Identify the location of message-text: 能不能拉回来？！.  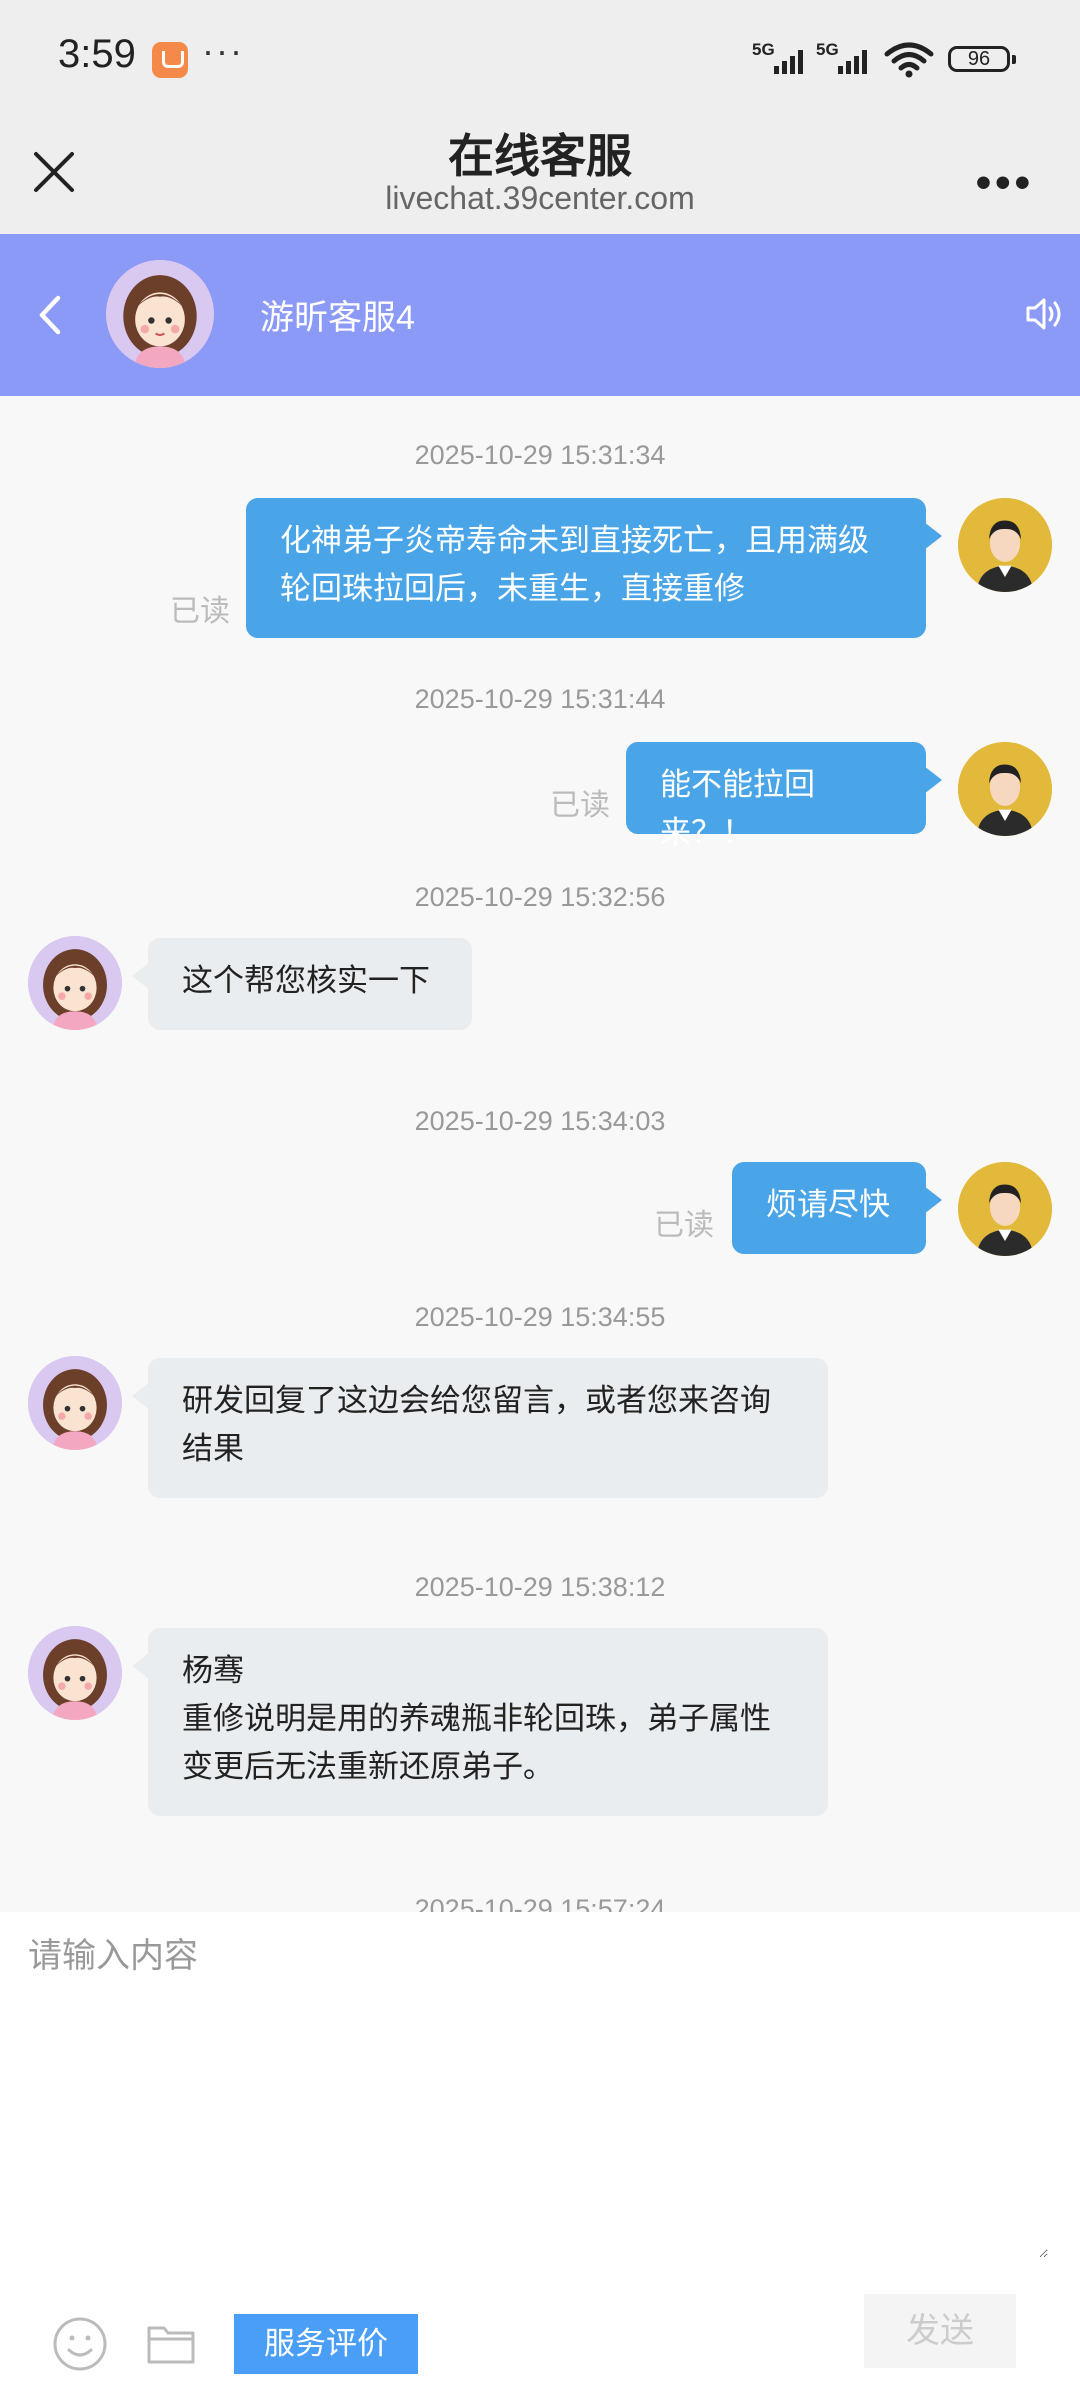
(737, 808).